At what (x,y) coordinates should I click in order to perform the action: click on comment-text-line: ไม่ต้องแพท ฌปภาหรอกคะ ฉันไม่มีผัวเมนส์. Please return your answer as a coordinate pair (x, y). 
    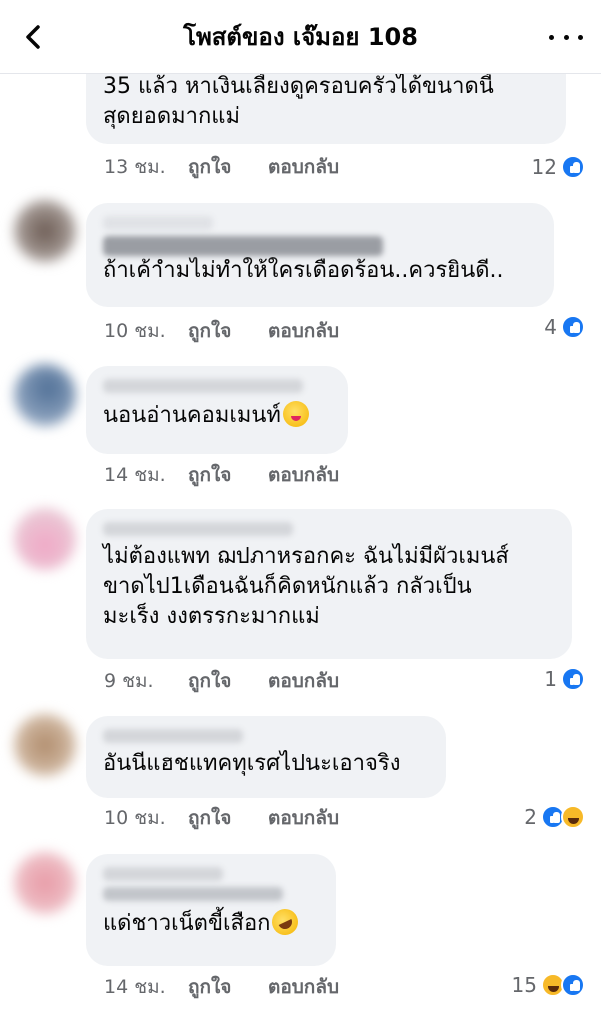
    Looking at the image, I should click on (306, 556).